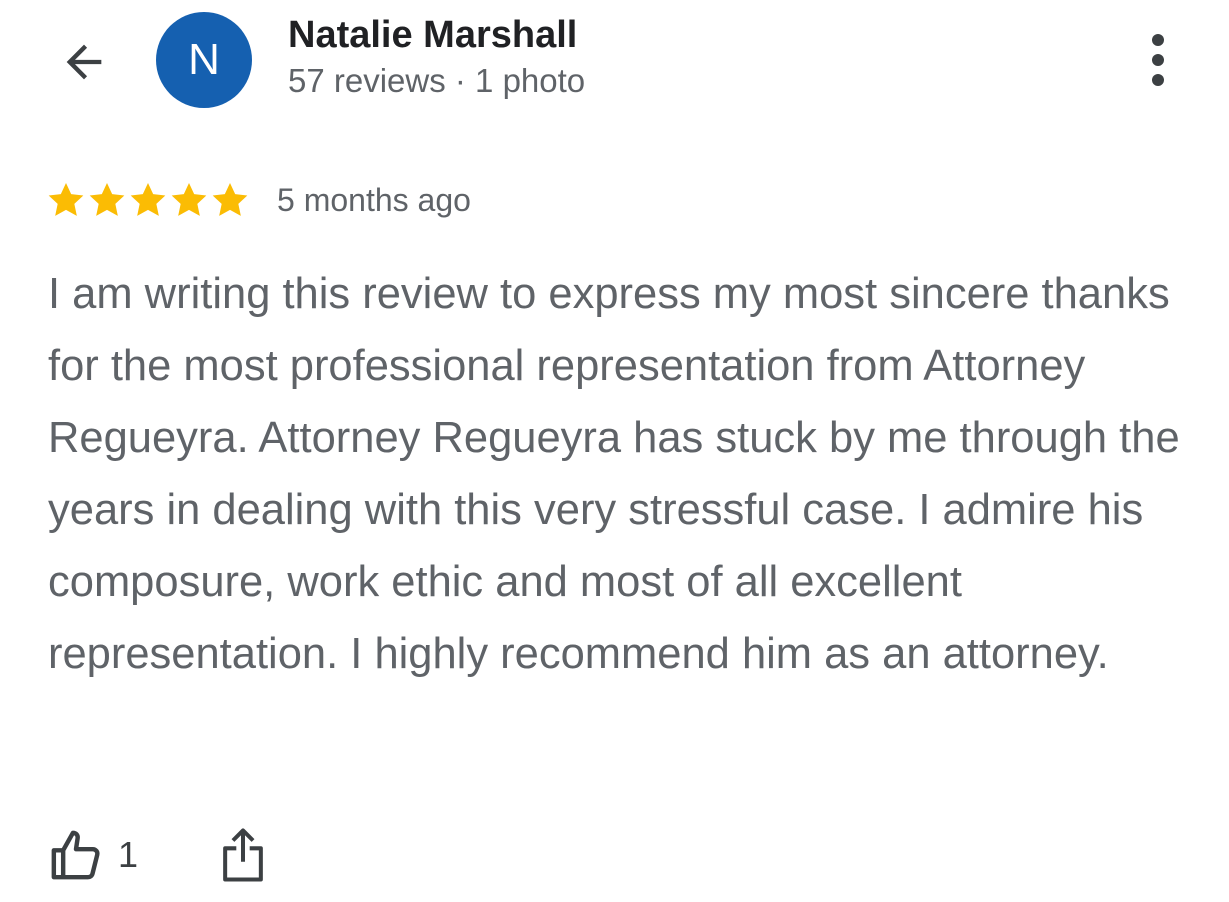 This screenshot has width=1229, height=902. I want to click on back-button, so click(84, 62).